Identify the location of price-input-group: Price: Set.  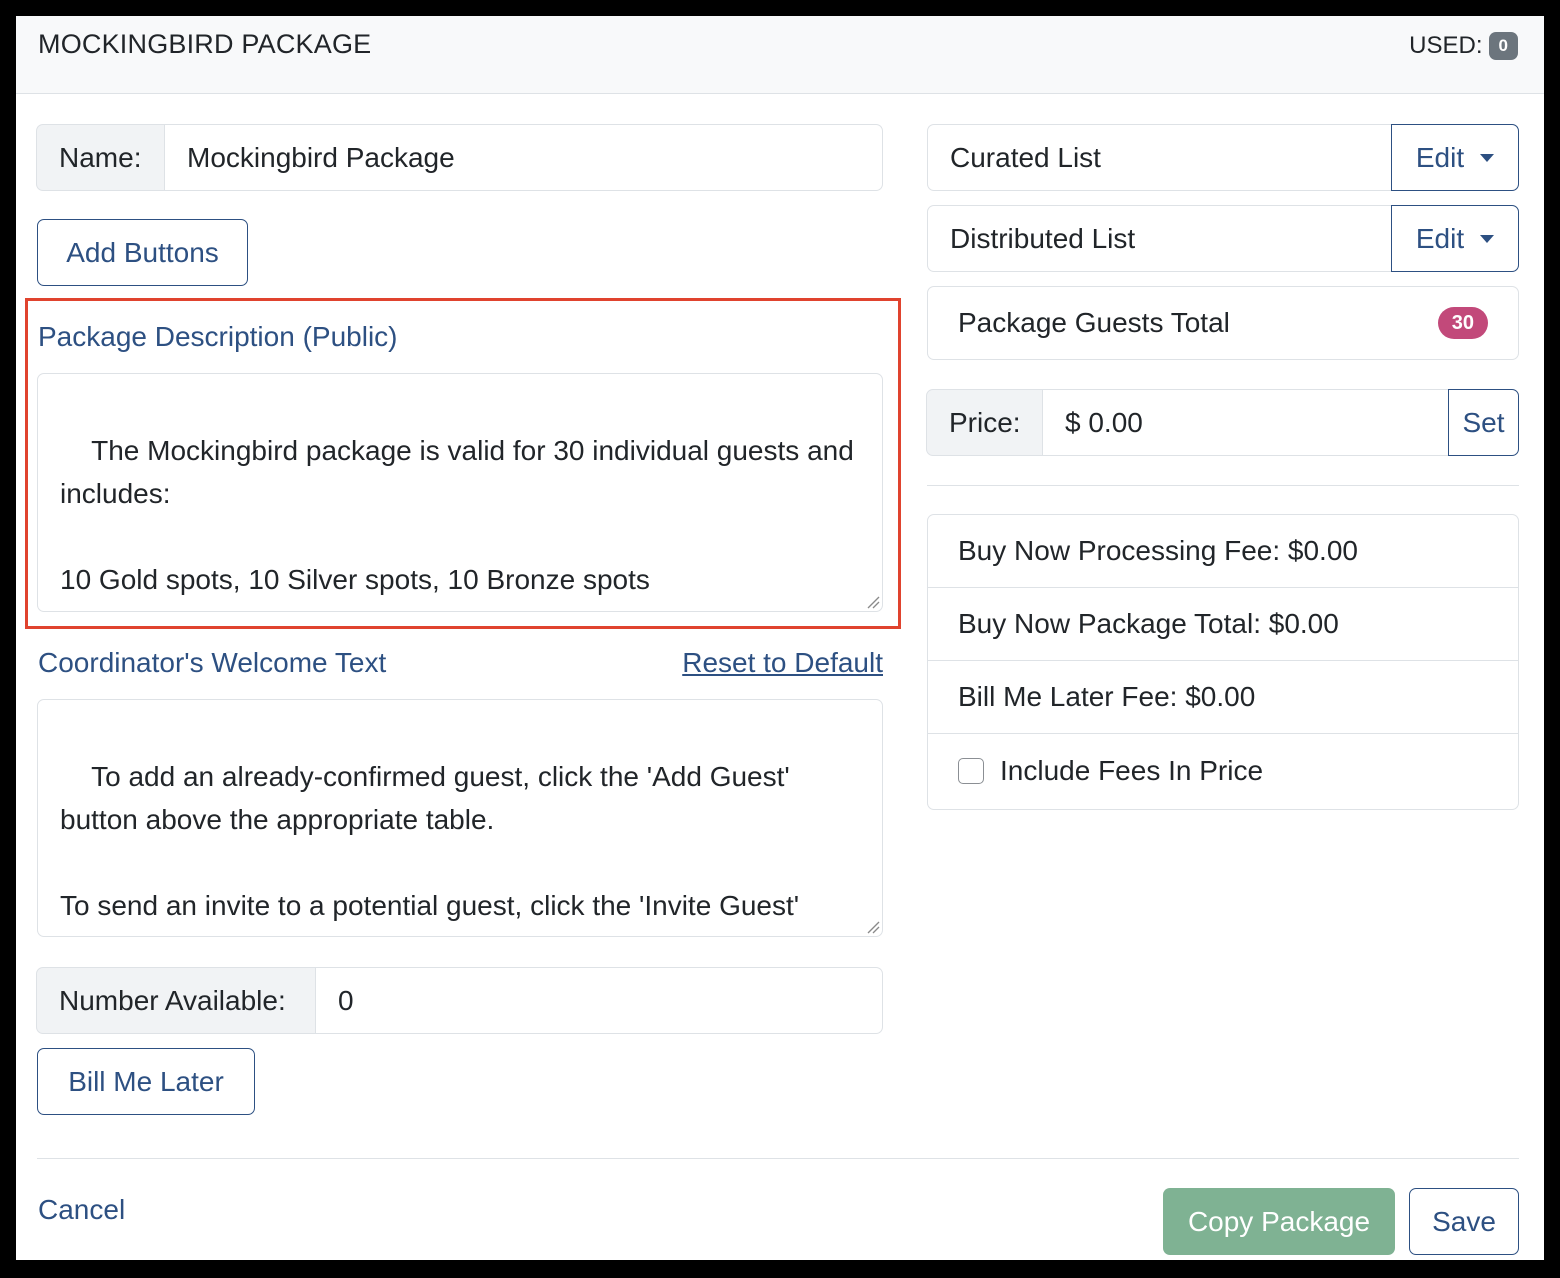
(1222, 422).